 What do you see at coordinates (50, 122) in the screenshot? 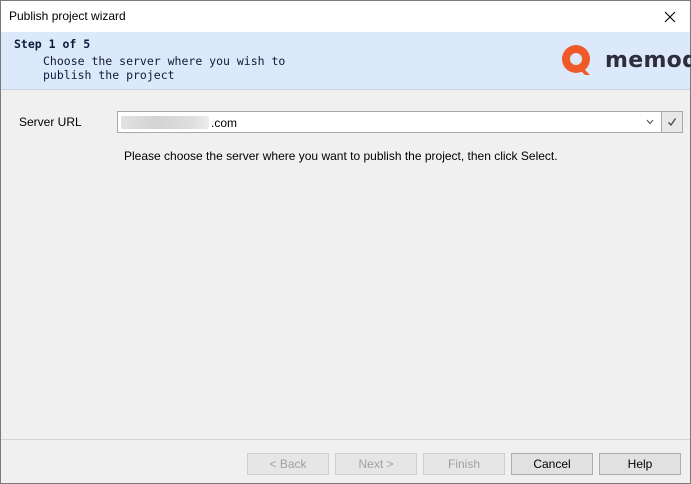
I see `server-url-label: Server URL` at bounding box center [50, 122].